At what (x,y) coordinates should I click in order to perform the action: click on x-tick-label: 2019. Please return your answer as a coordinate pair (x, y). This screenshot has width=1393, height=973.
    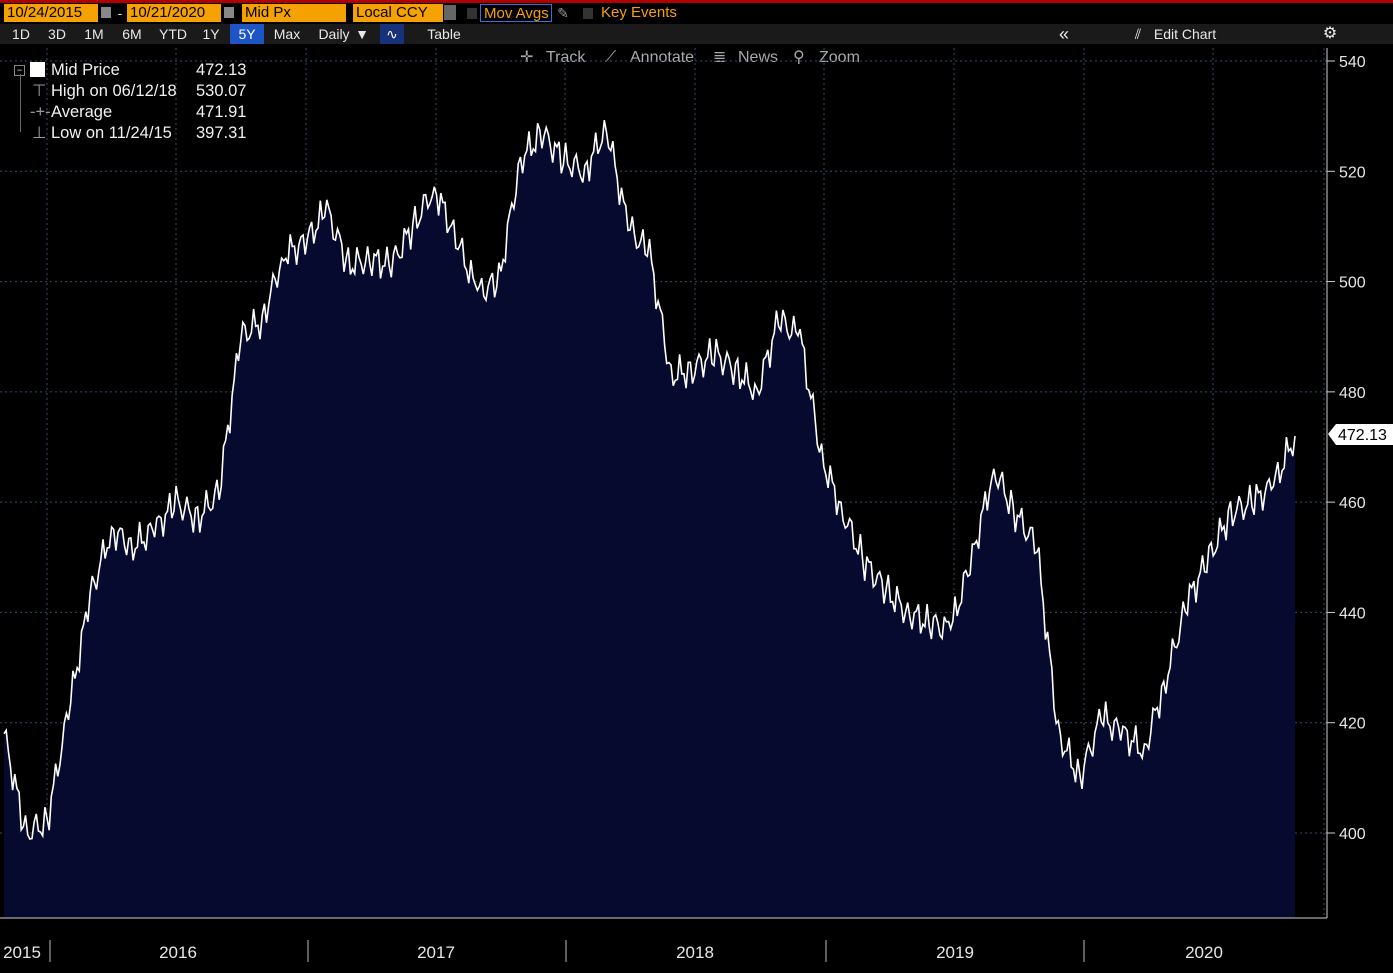
    Looking at the image, I should click on (955, 952).